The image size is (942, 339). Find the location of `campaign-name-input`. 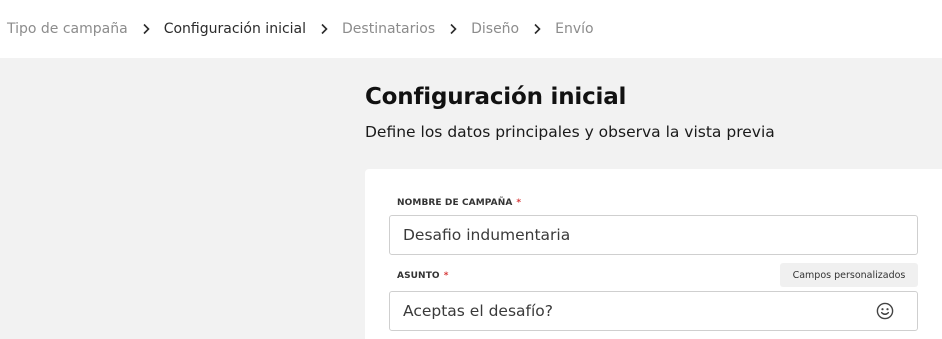

campaign-name-input is located at coordinates (653, 235).